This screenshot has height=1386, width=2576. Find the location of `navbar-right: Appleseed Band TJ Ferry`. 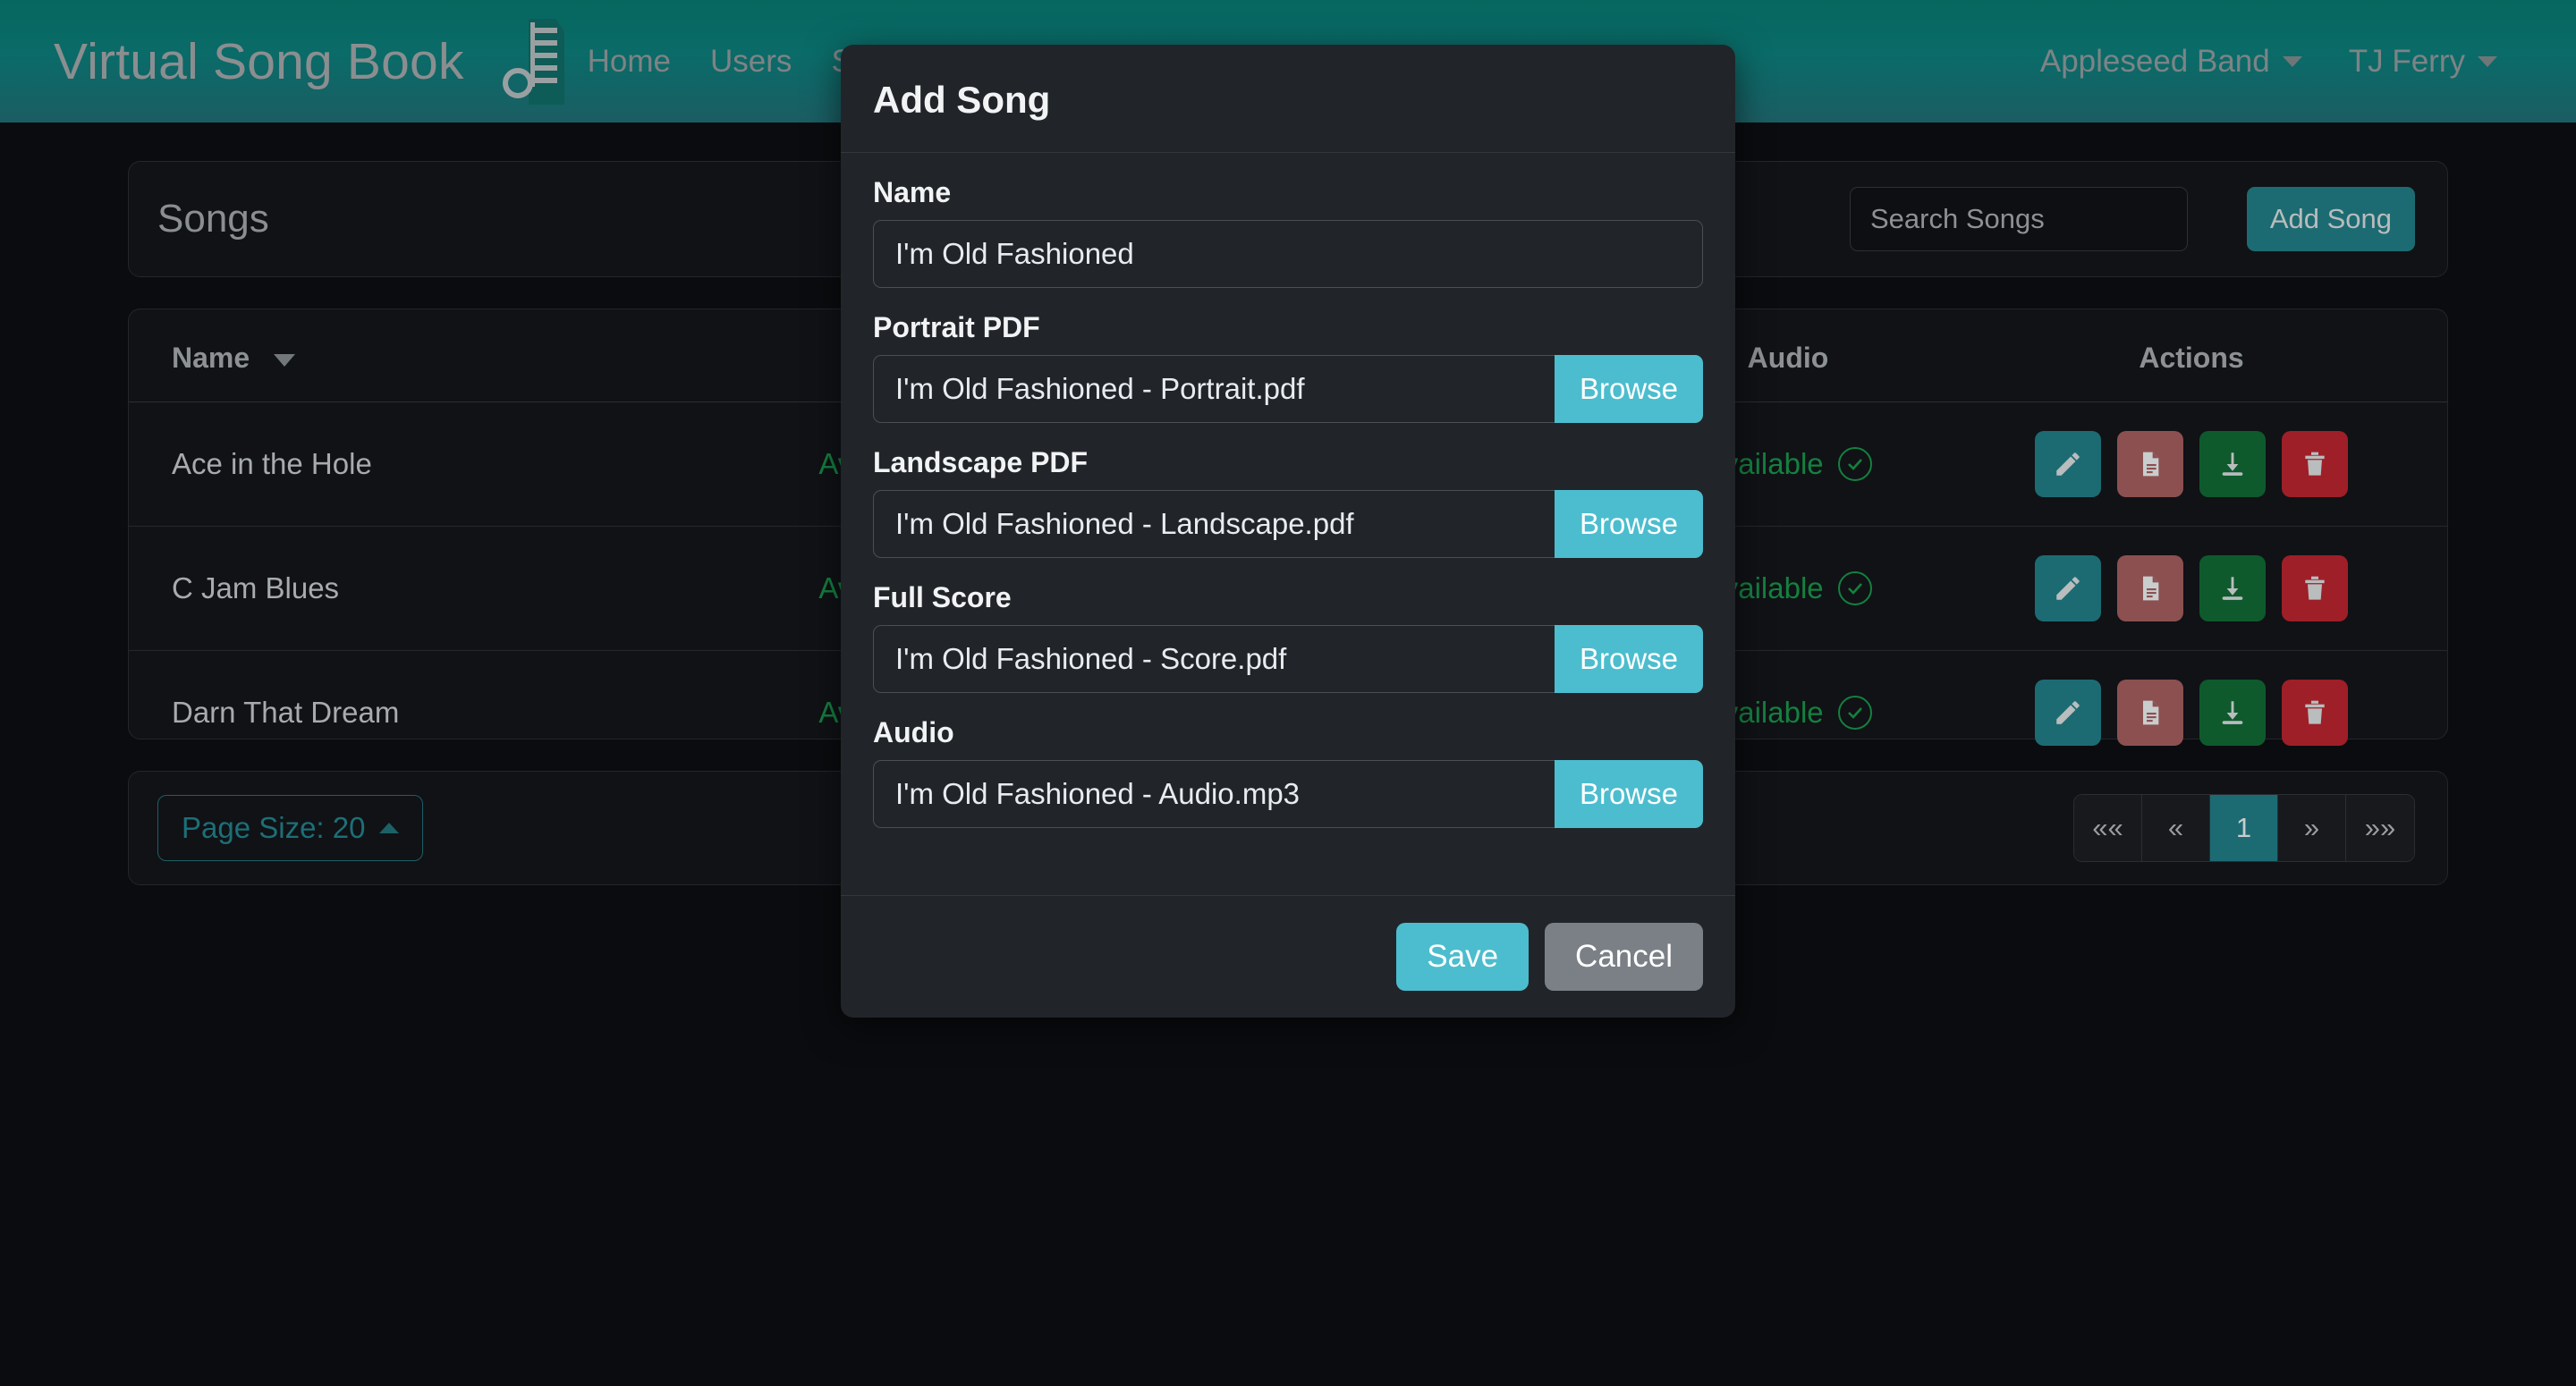

navbar-right: Appleseed Band TJ Ferry is located at coordinates (2281, 62).